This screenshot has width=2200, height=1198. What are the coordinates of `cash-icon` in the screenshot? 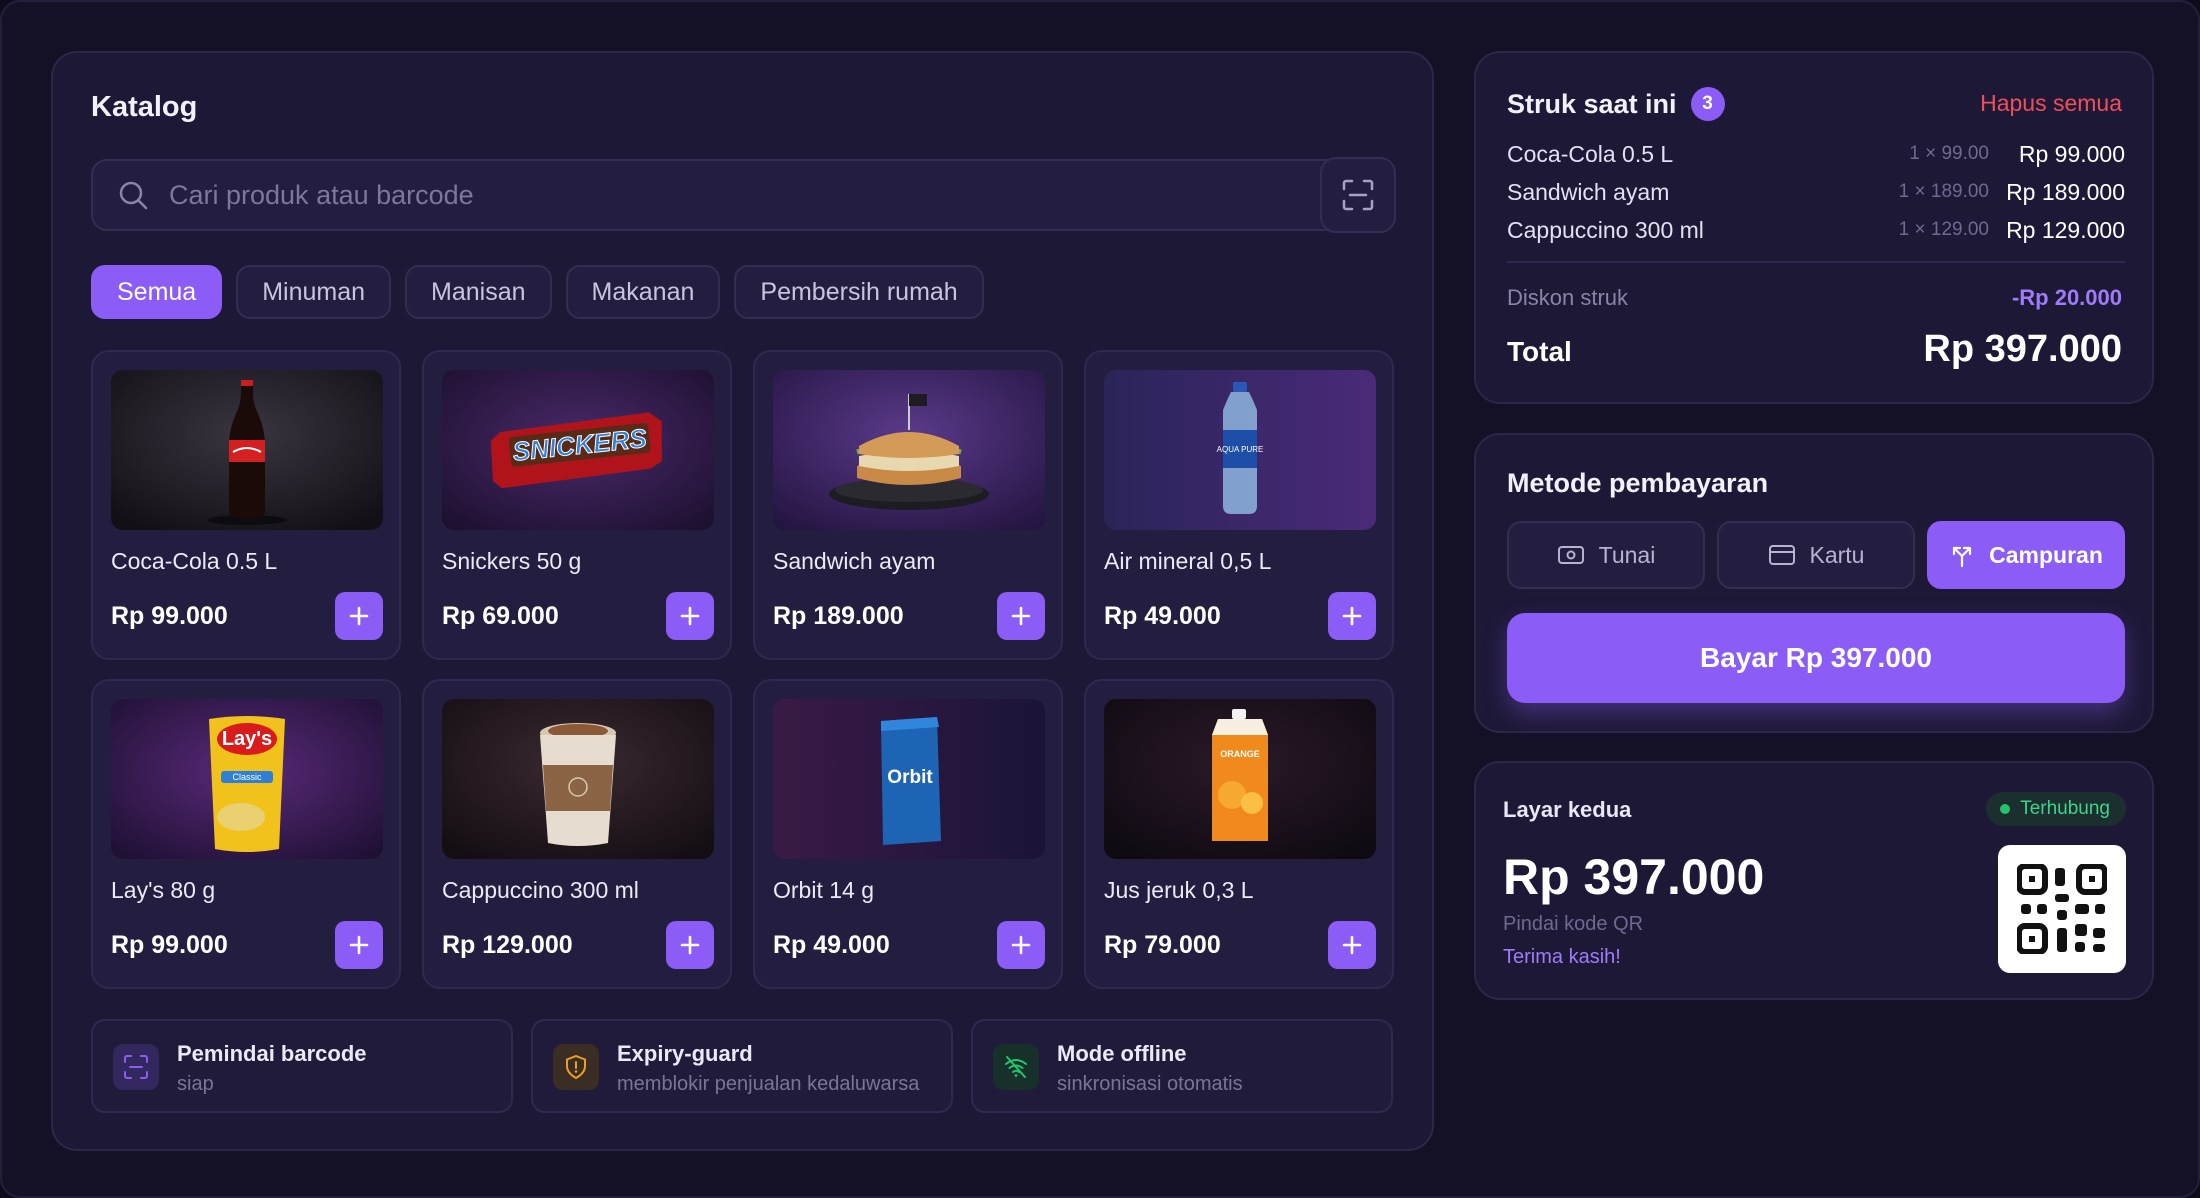 It's located at (1570, 555).